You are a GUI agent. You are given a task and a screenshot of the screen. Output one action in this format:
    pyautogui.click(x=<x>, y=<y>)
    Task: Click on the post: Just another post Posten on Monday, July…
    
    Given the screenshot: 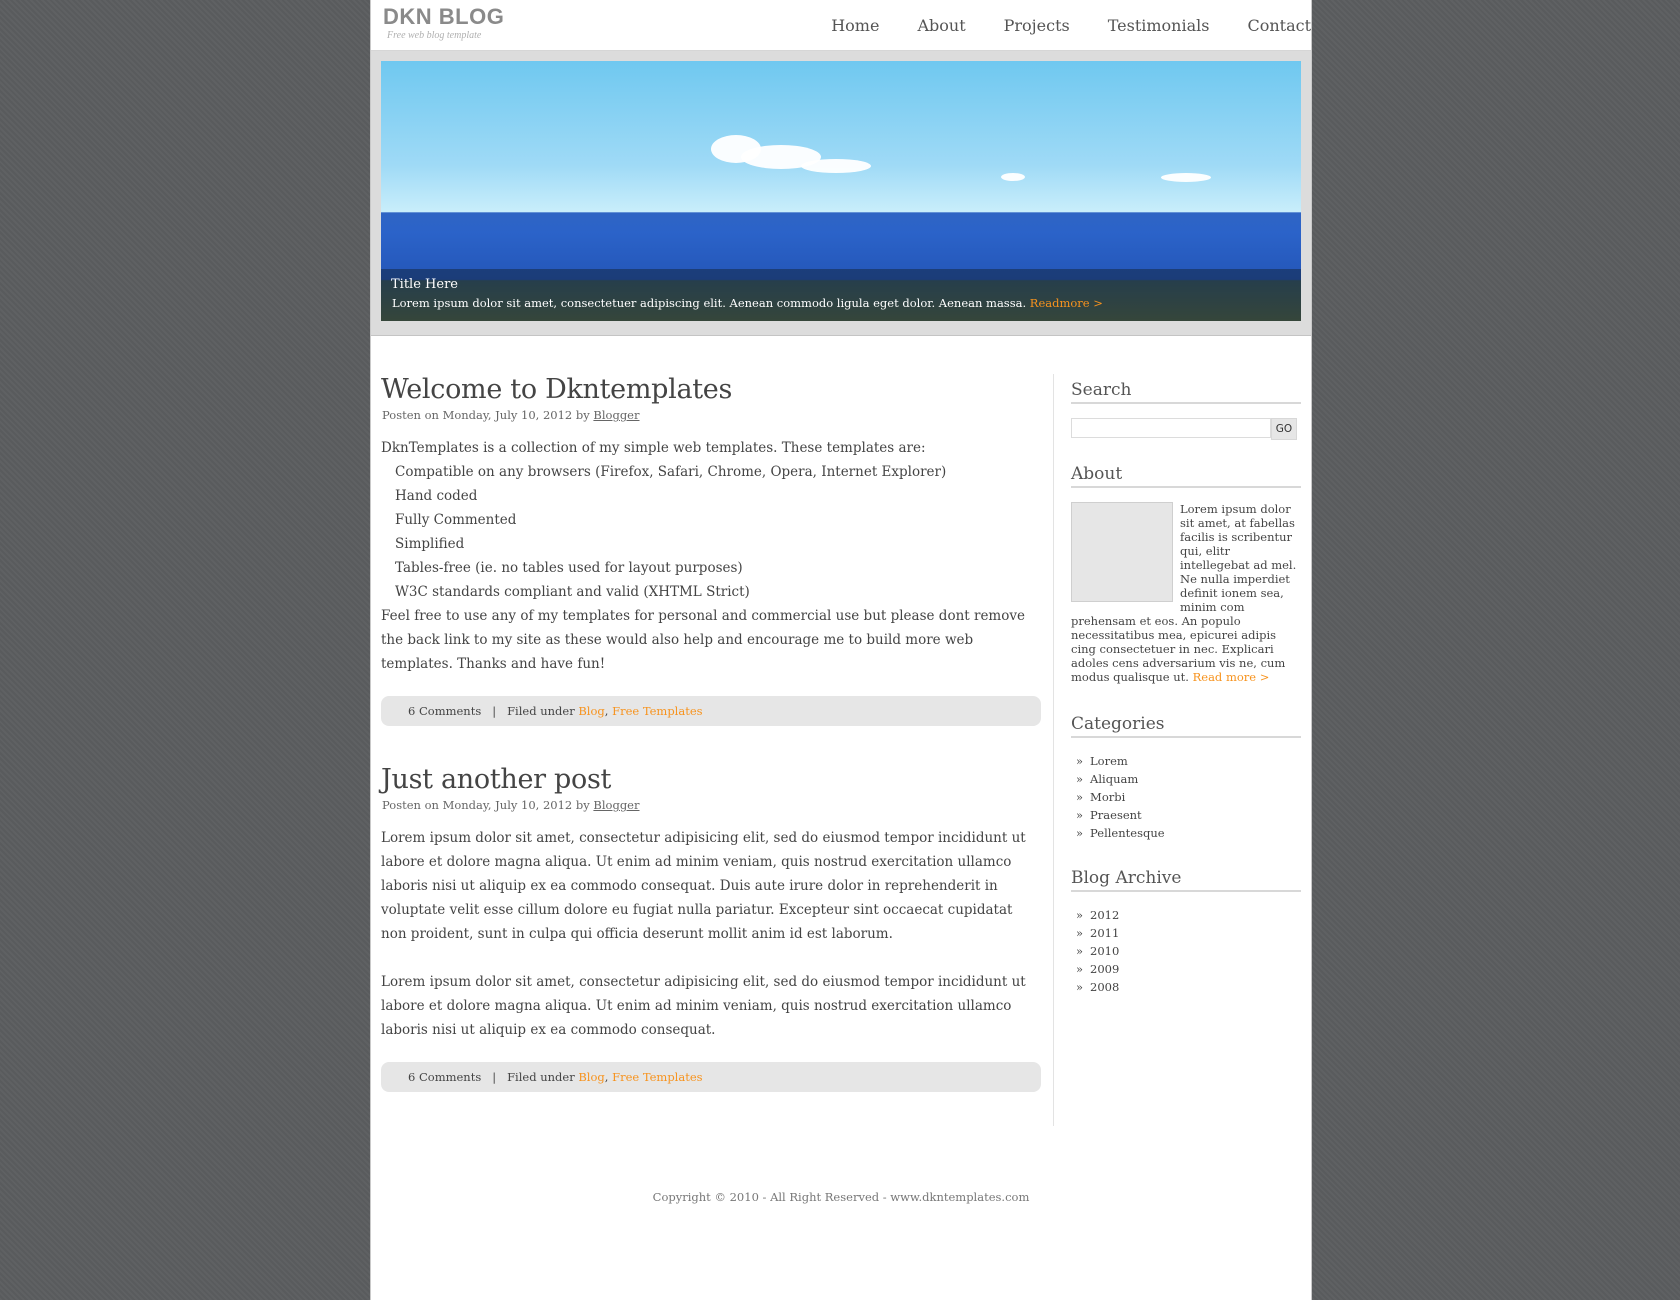 What is the action you would take?
    pyautogui.click(x=711, y=928)
    